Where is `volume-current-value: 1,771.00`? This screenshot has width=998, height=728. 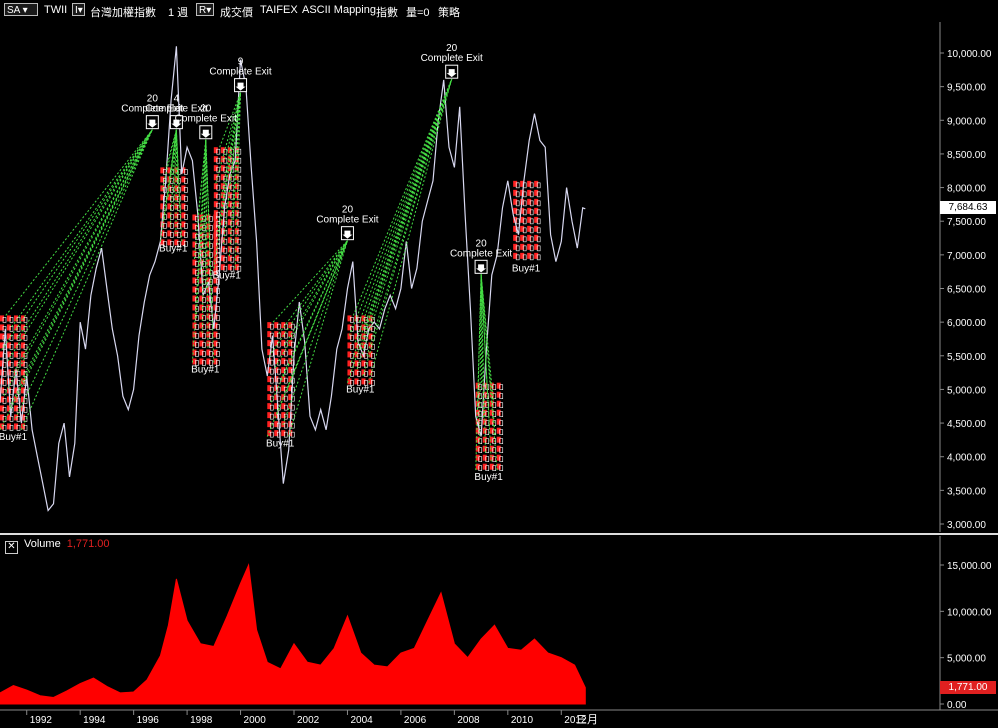
volume-current-value: 1,771.00 is located at coordinates (88, 544).